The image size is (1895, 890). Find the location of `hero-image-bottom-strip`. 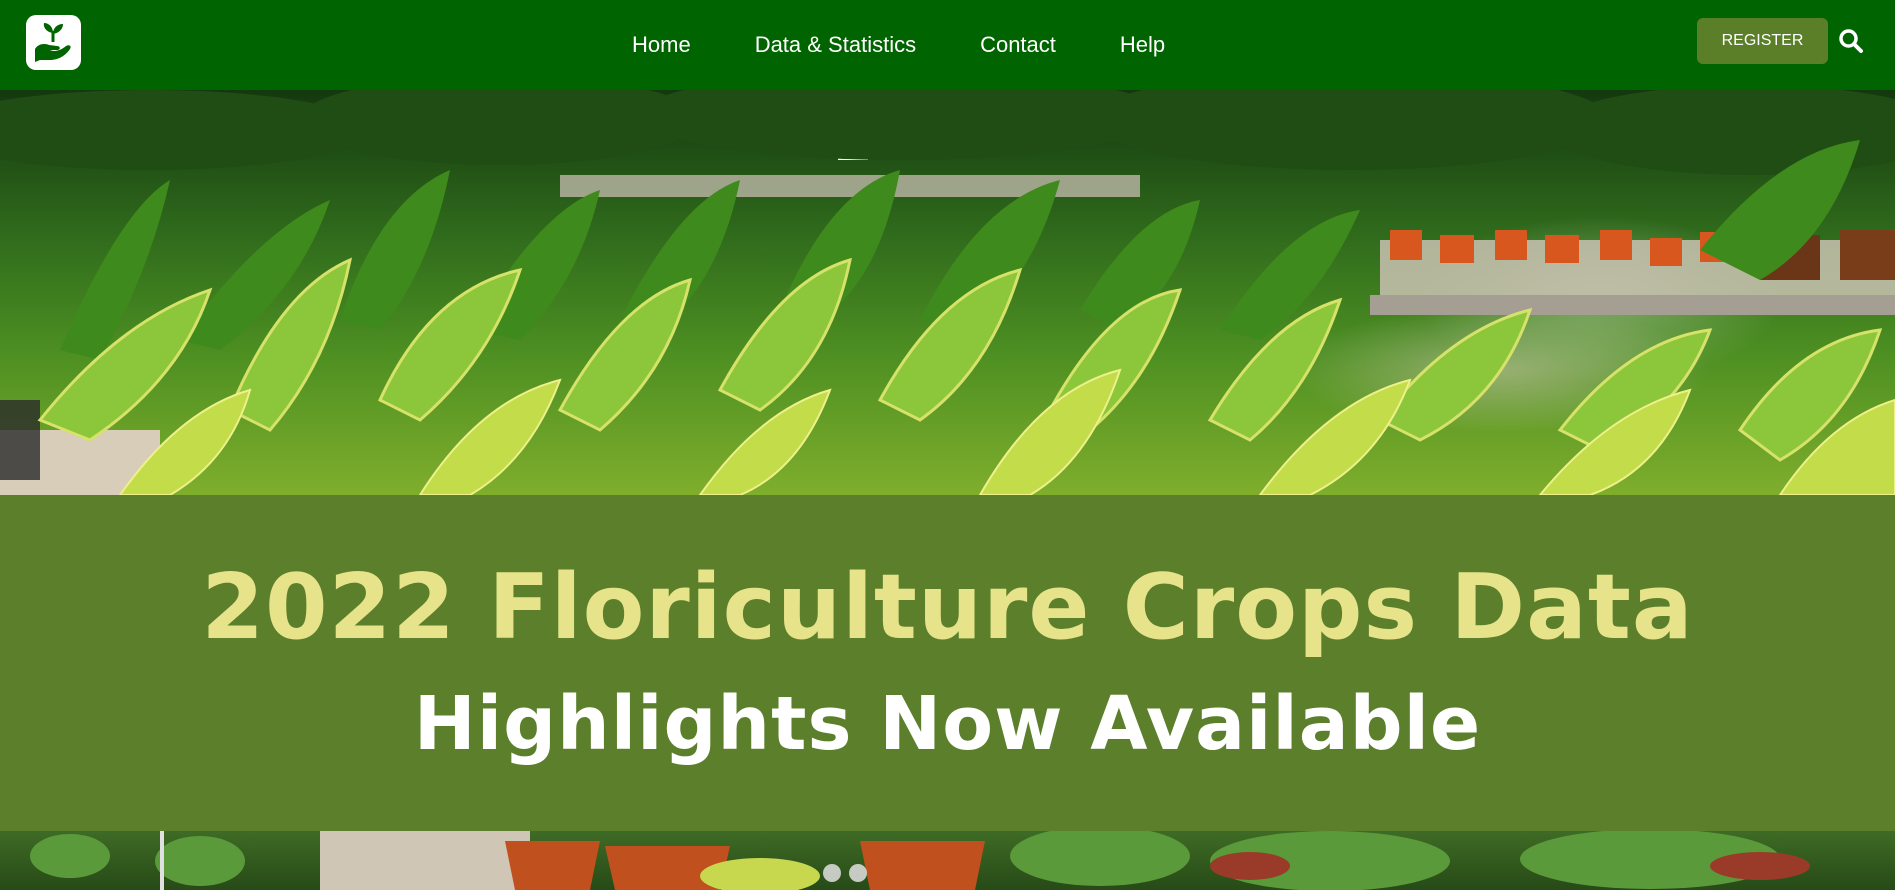

hero-image-bottom-strip is located at coordinates (947, 860).